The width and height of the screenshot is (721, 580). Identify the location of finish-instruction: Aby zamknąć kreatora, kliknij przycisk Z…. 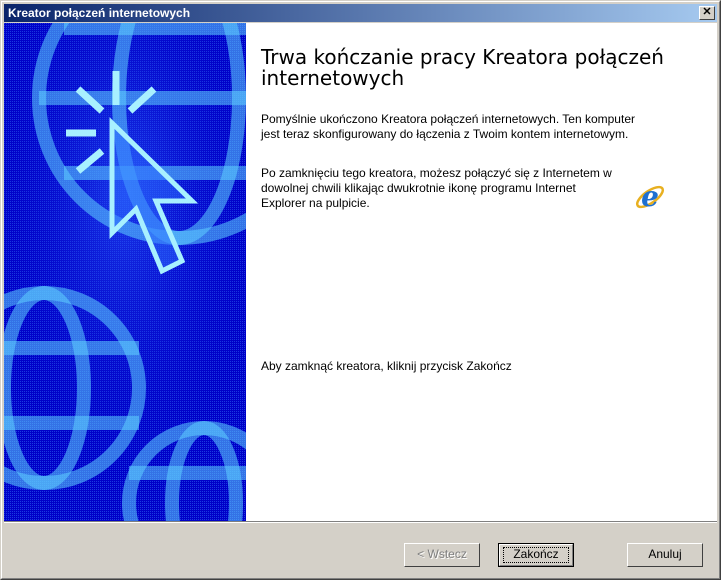
(386, 366).